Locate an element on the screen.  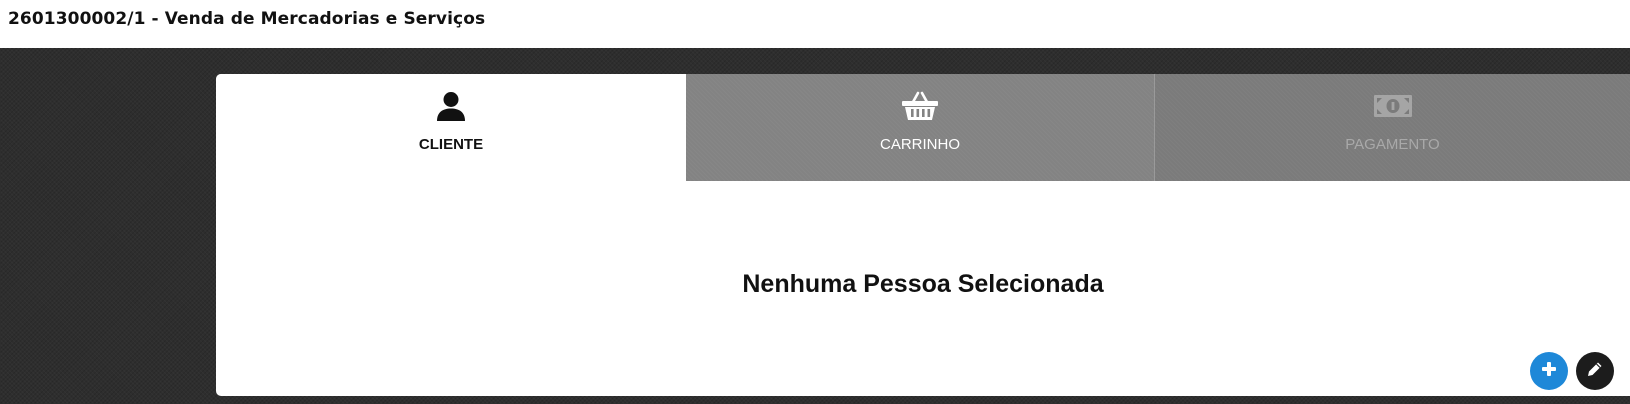
basket-icon is located at coordinates (920, 106).